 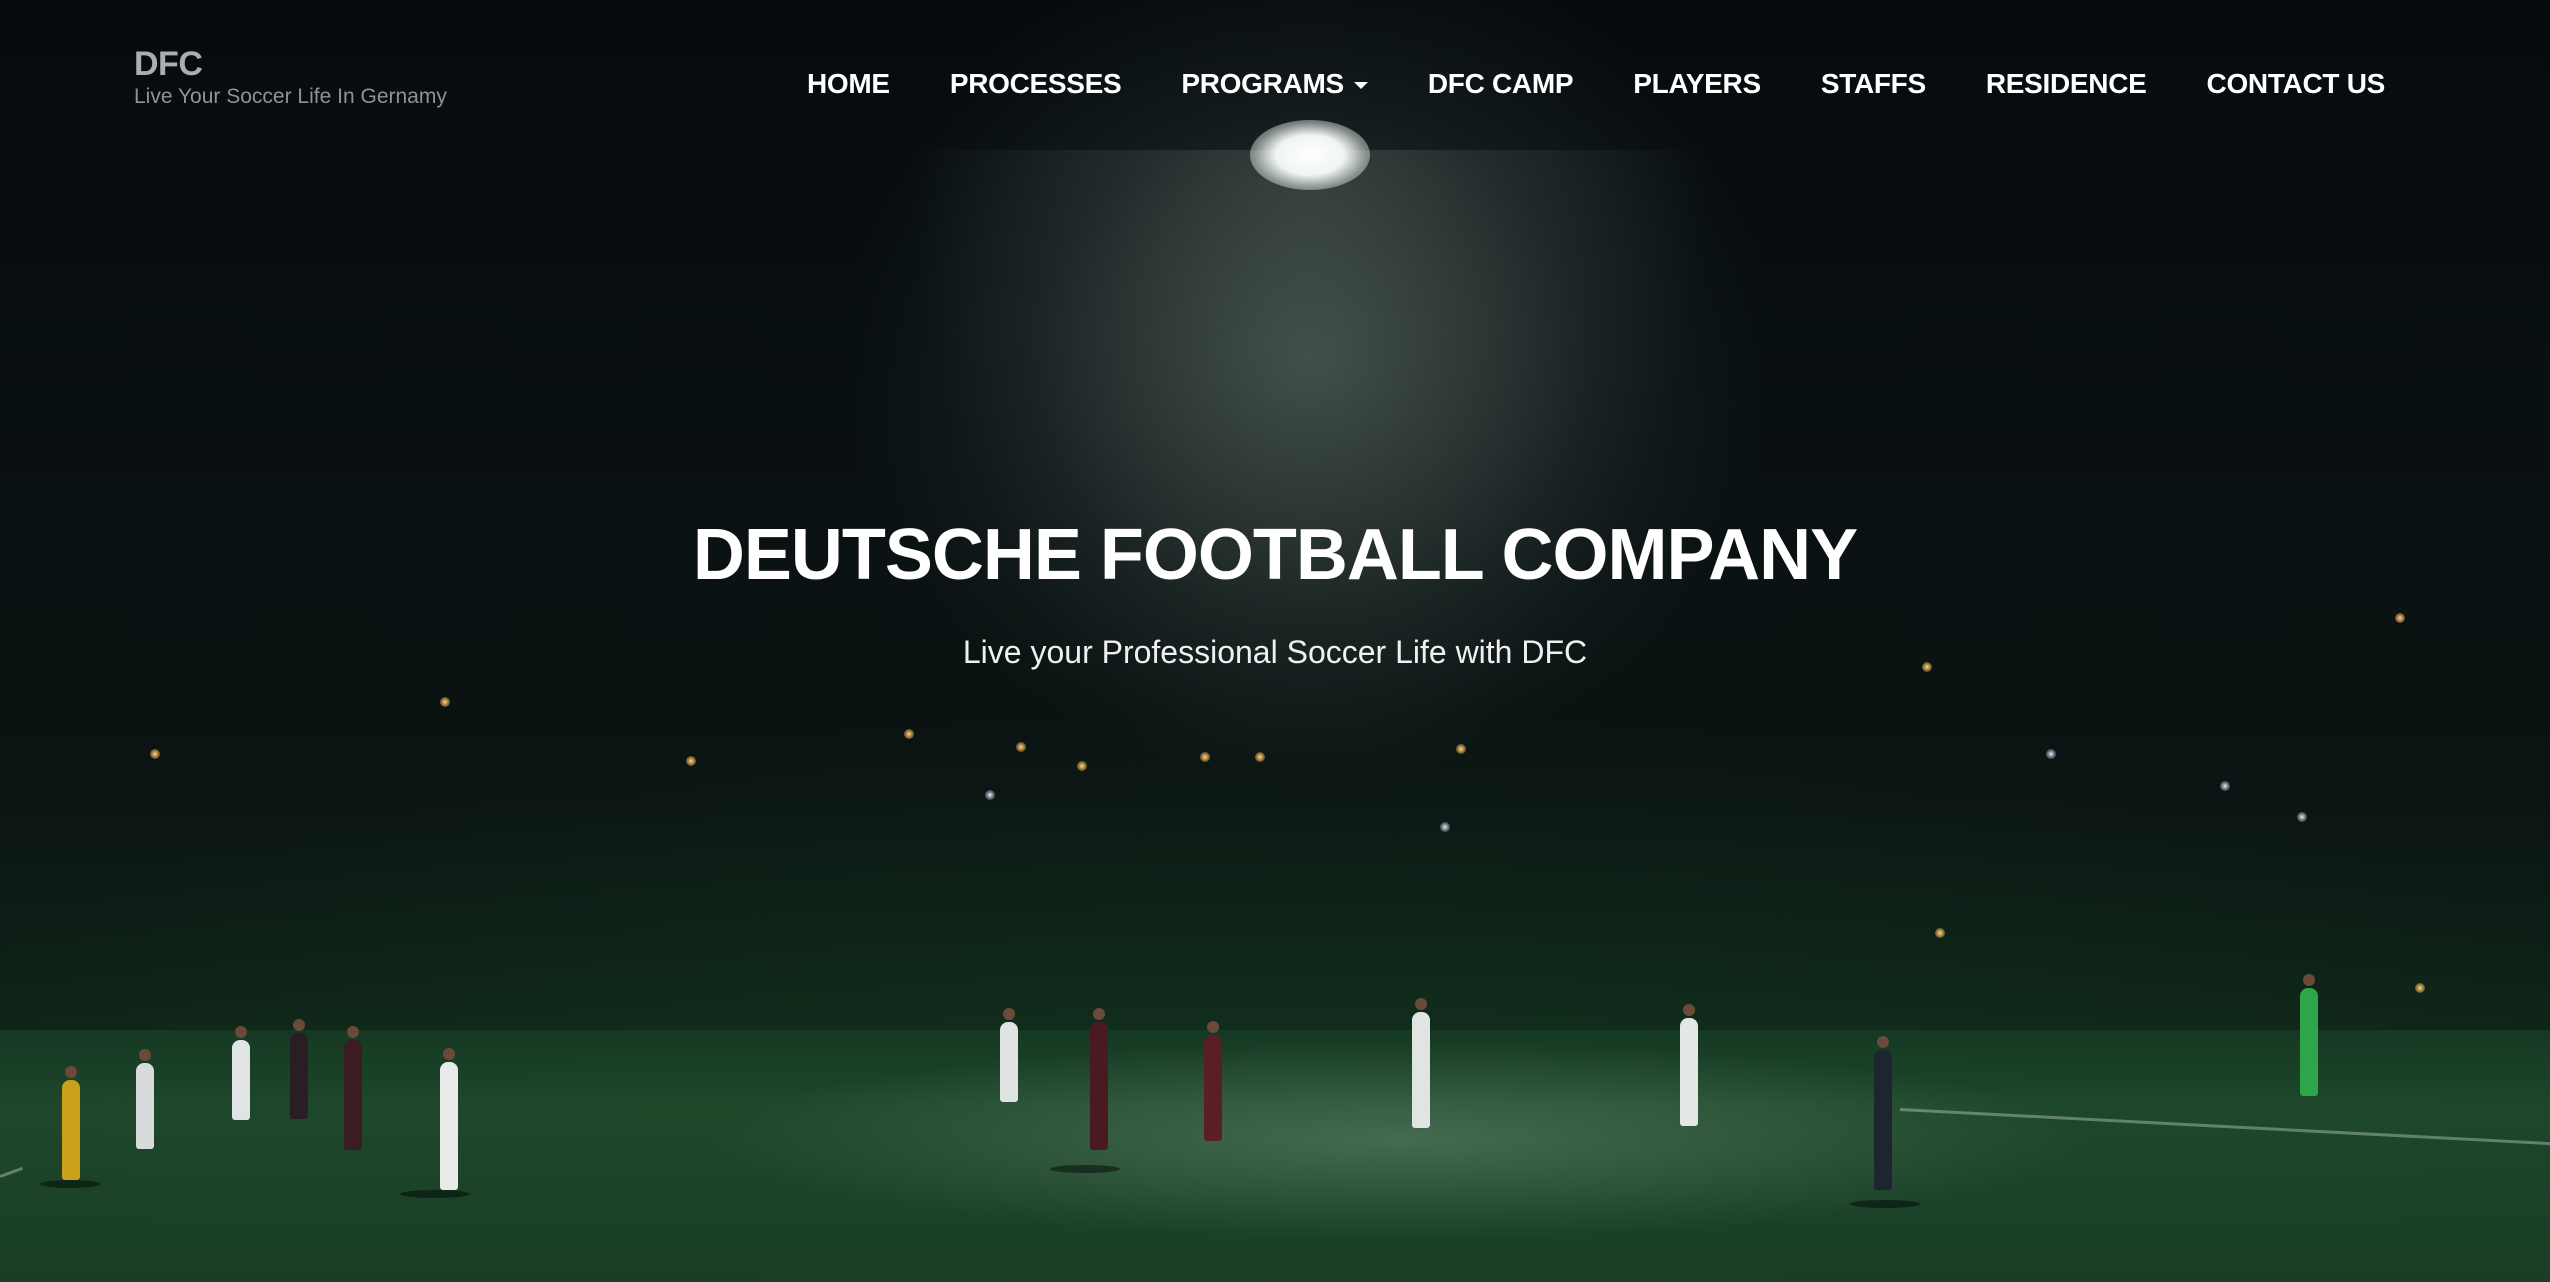 I want to click on nav-item-programs: PROGRAMS, so click(x=1274, y=84).